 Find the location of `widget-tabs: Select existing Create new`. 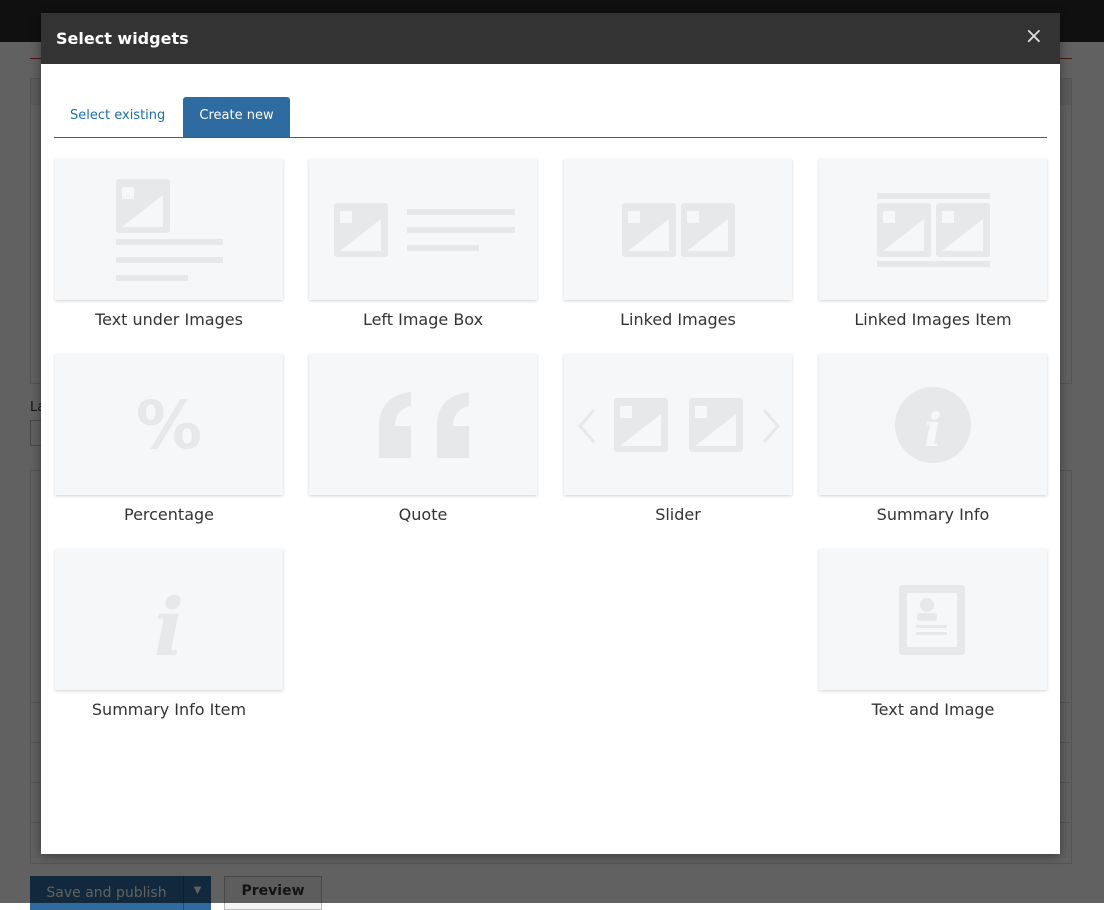

widget-tabs: Select existing Create new is located at coordinates (550, 117).